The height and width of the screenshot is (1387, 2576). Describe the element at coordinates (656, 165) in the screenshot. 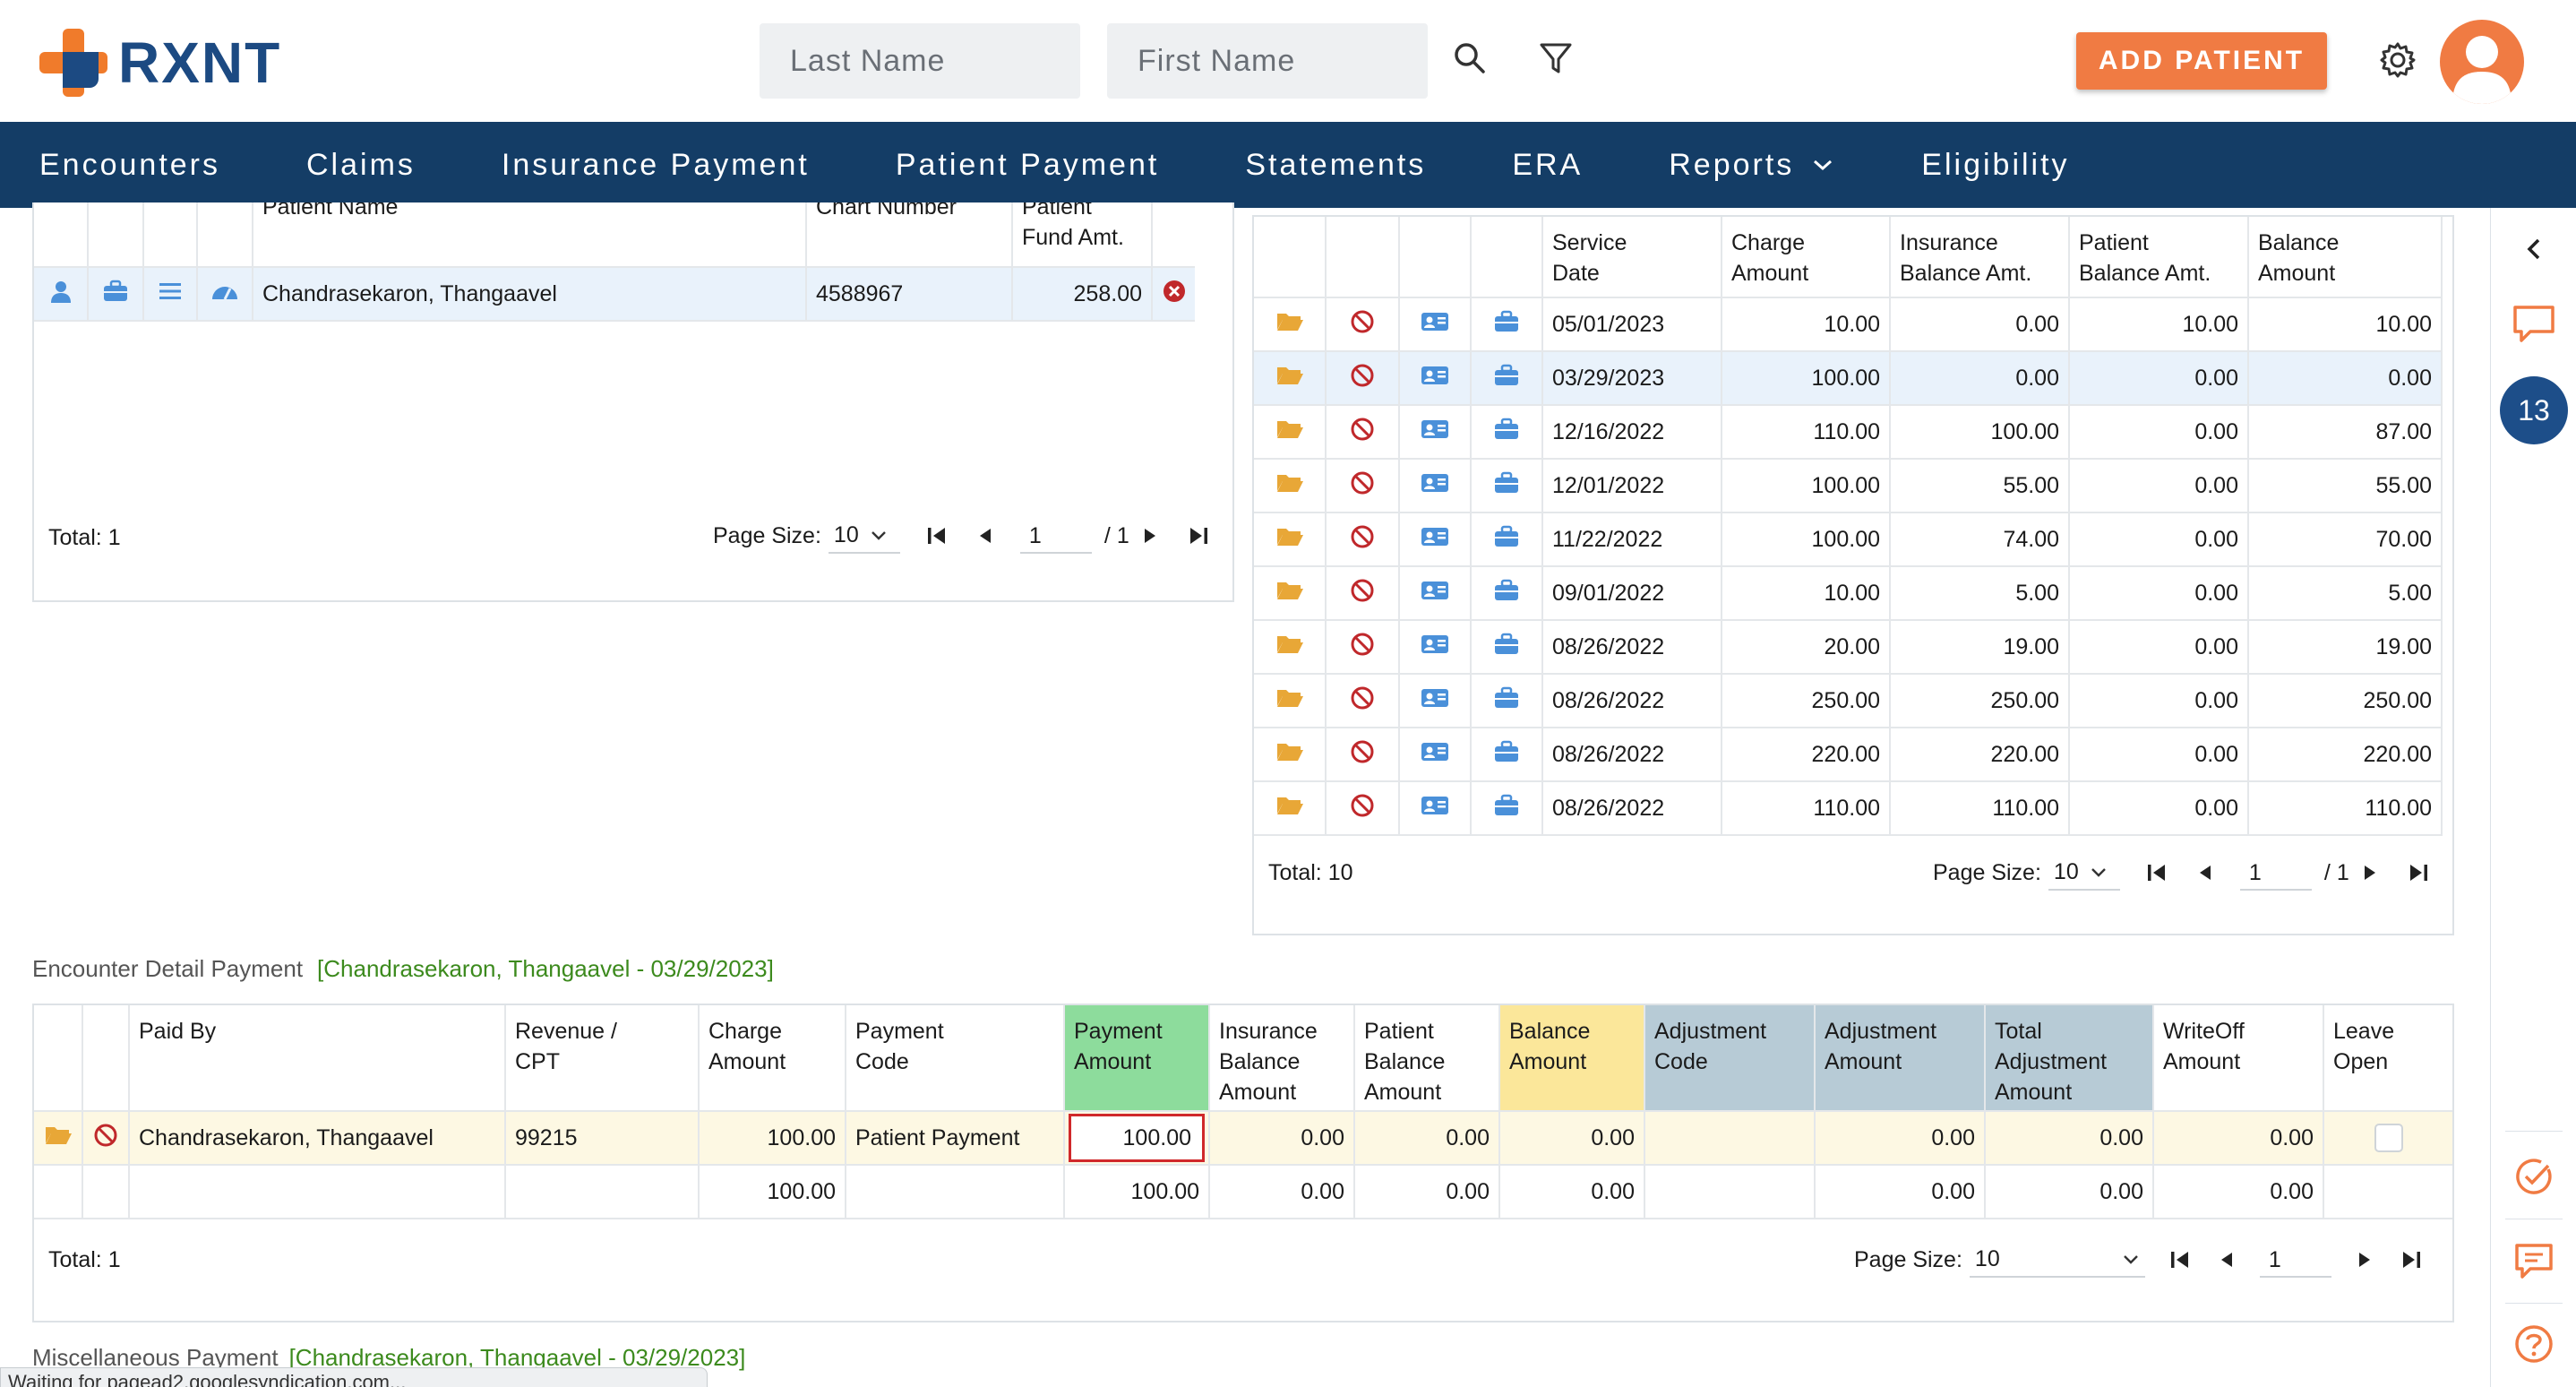

I see `nav-insurance-payment: Insurance Payment` at that location.